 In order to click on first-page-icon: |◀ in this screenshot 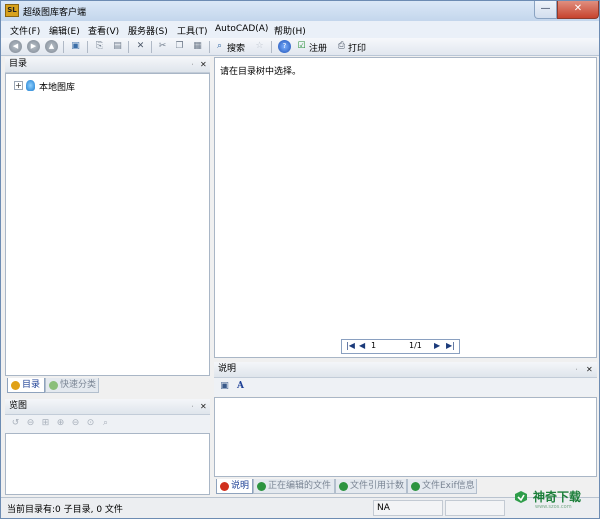, I will do `click(350, 345)`.